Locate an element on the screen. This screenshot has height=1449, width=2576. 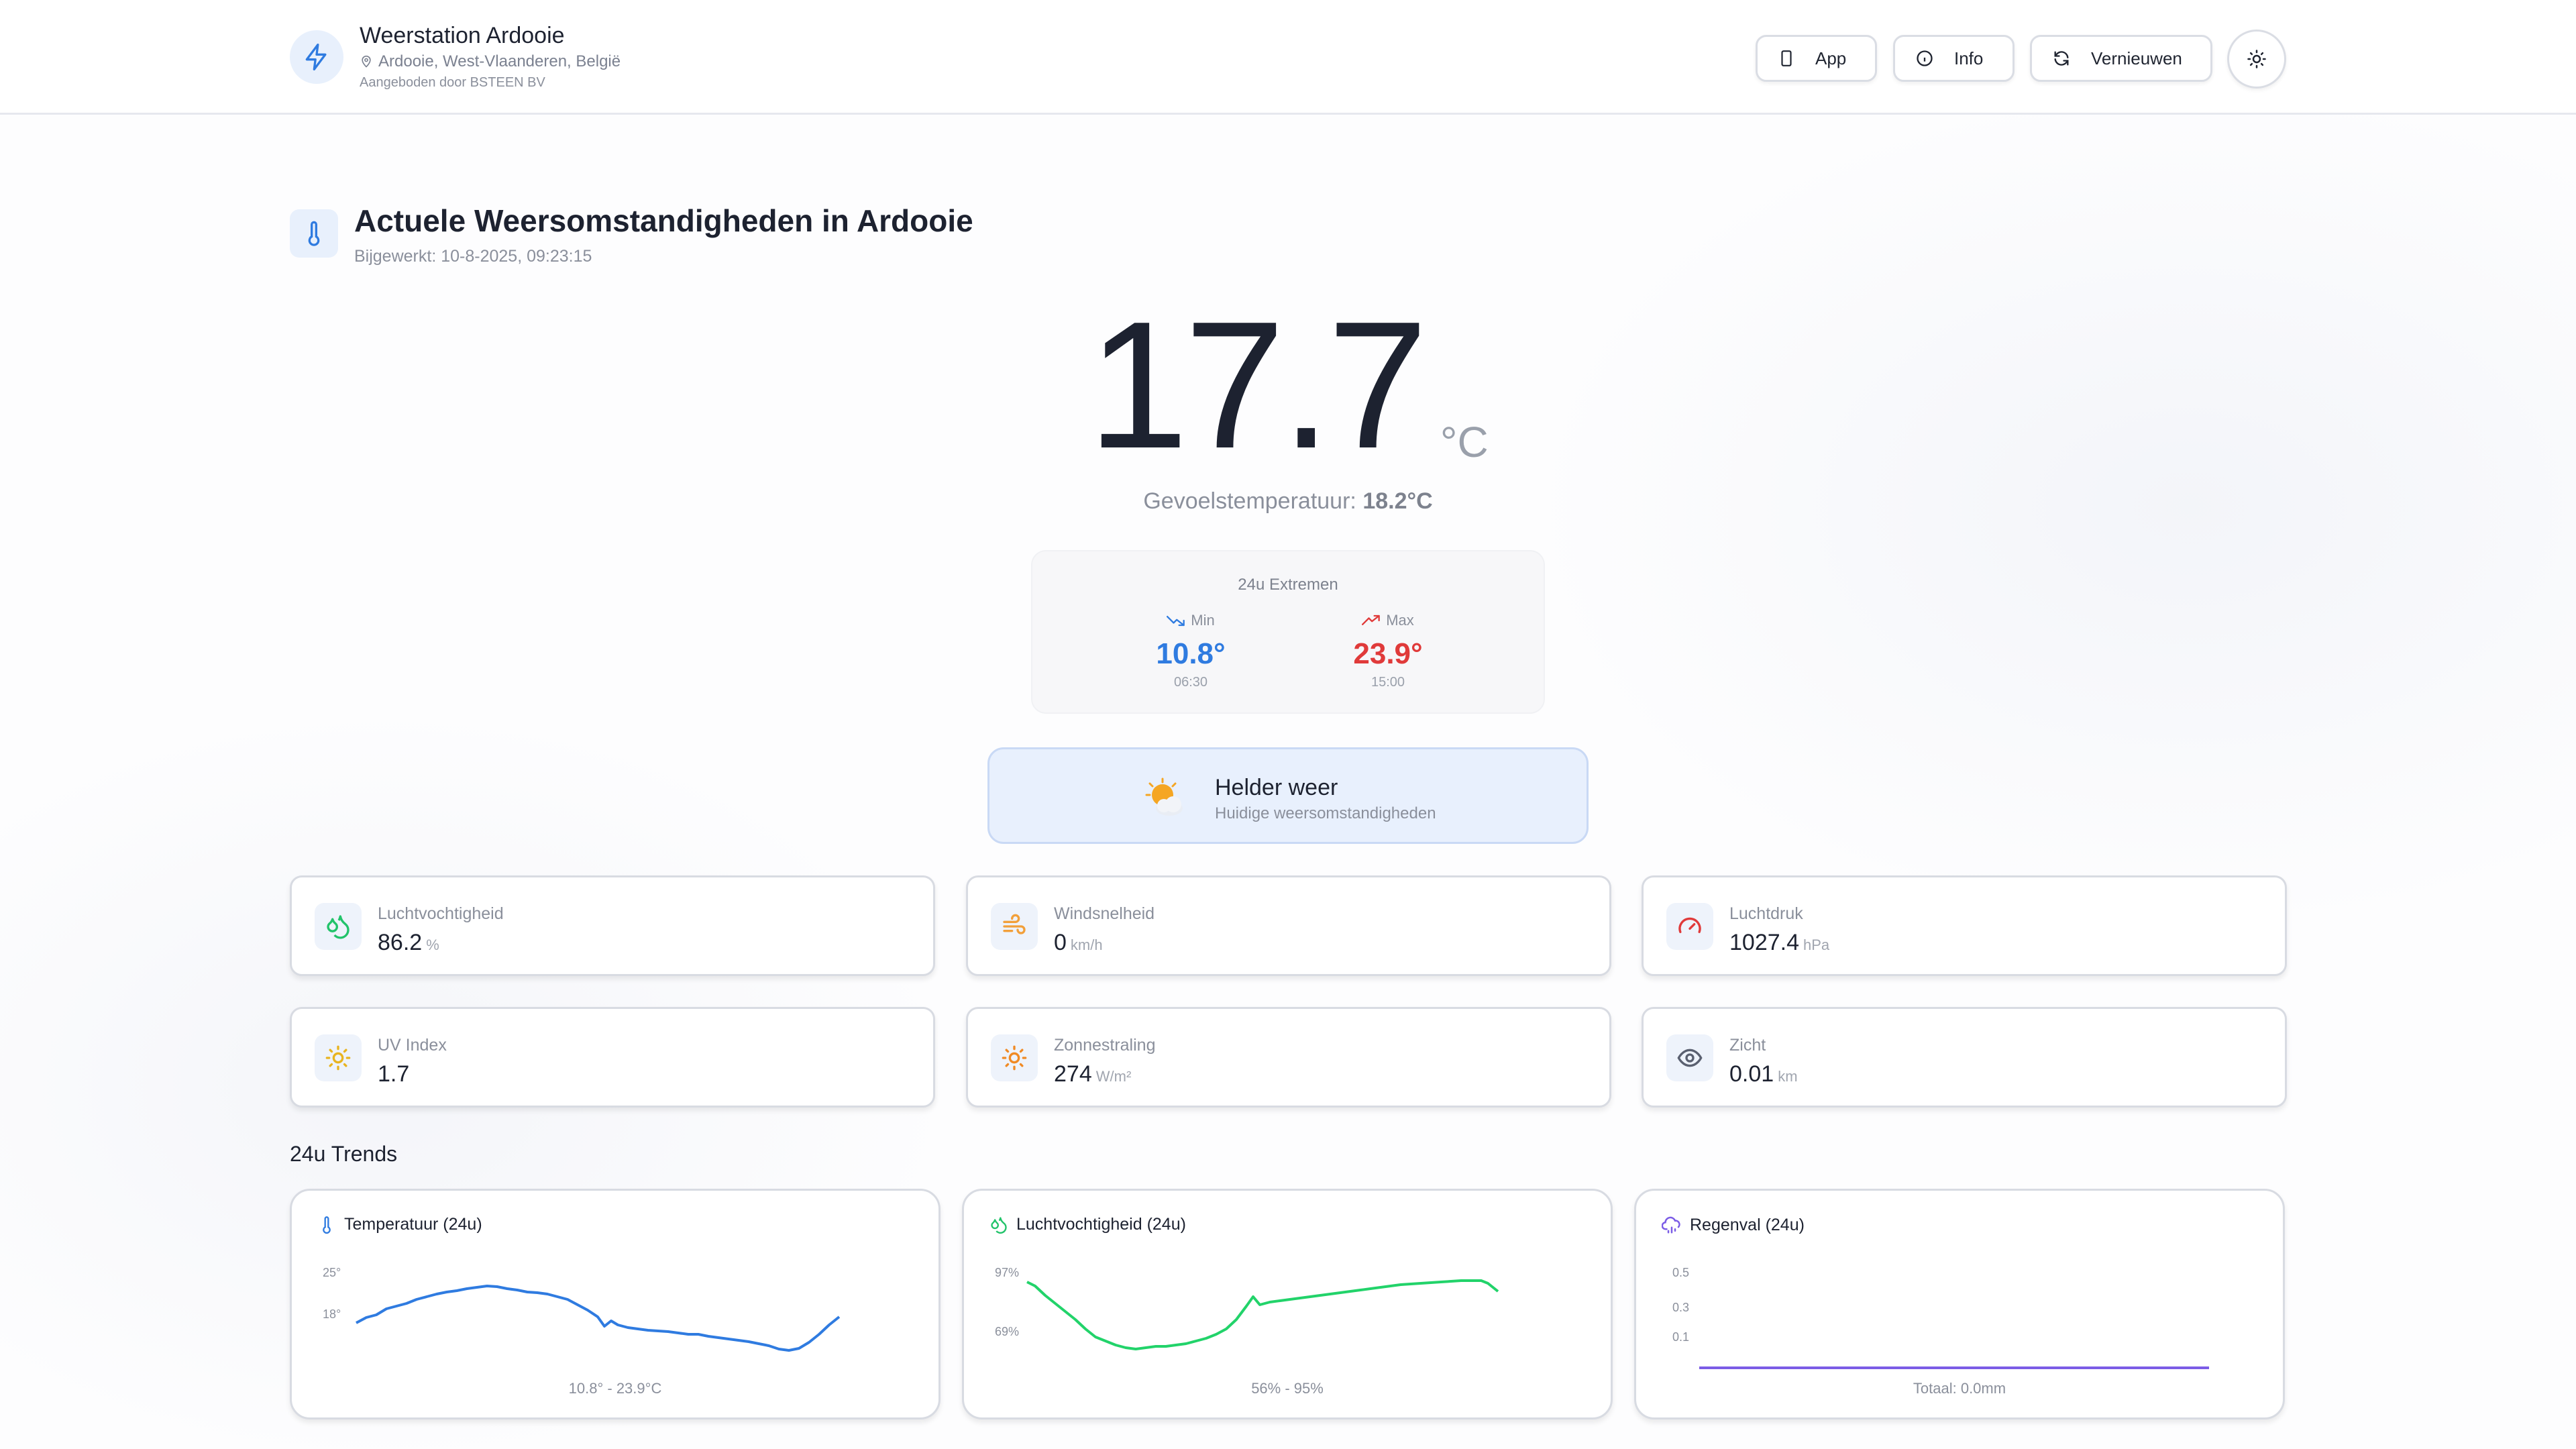
trend-card-rain: Regenval (24u) 0.5 0.3 0.1 Totaal: 0.0mm is located at coordinates (1959, 1304).